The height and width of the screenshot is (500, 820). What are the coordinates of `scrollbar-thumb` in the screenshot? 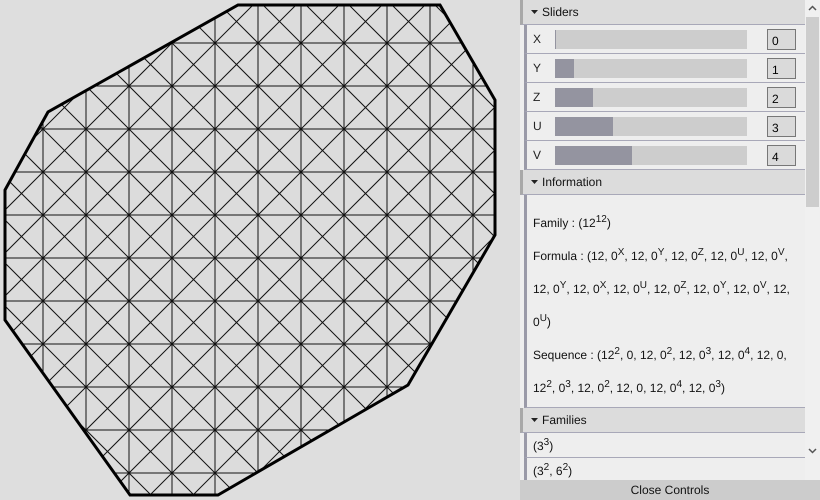 It's located at (812, 112).